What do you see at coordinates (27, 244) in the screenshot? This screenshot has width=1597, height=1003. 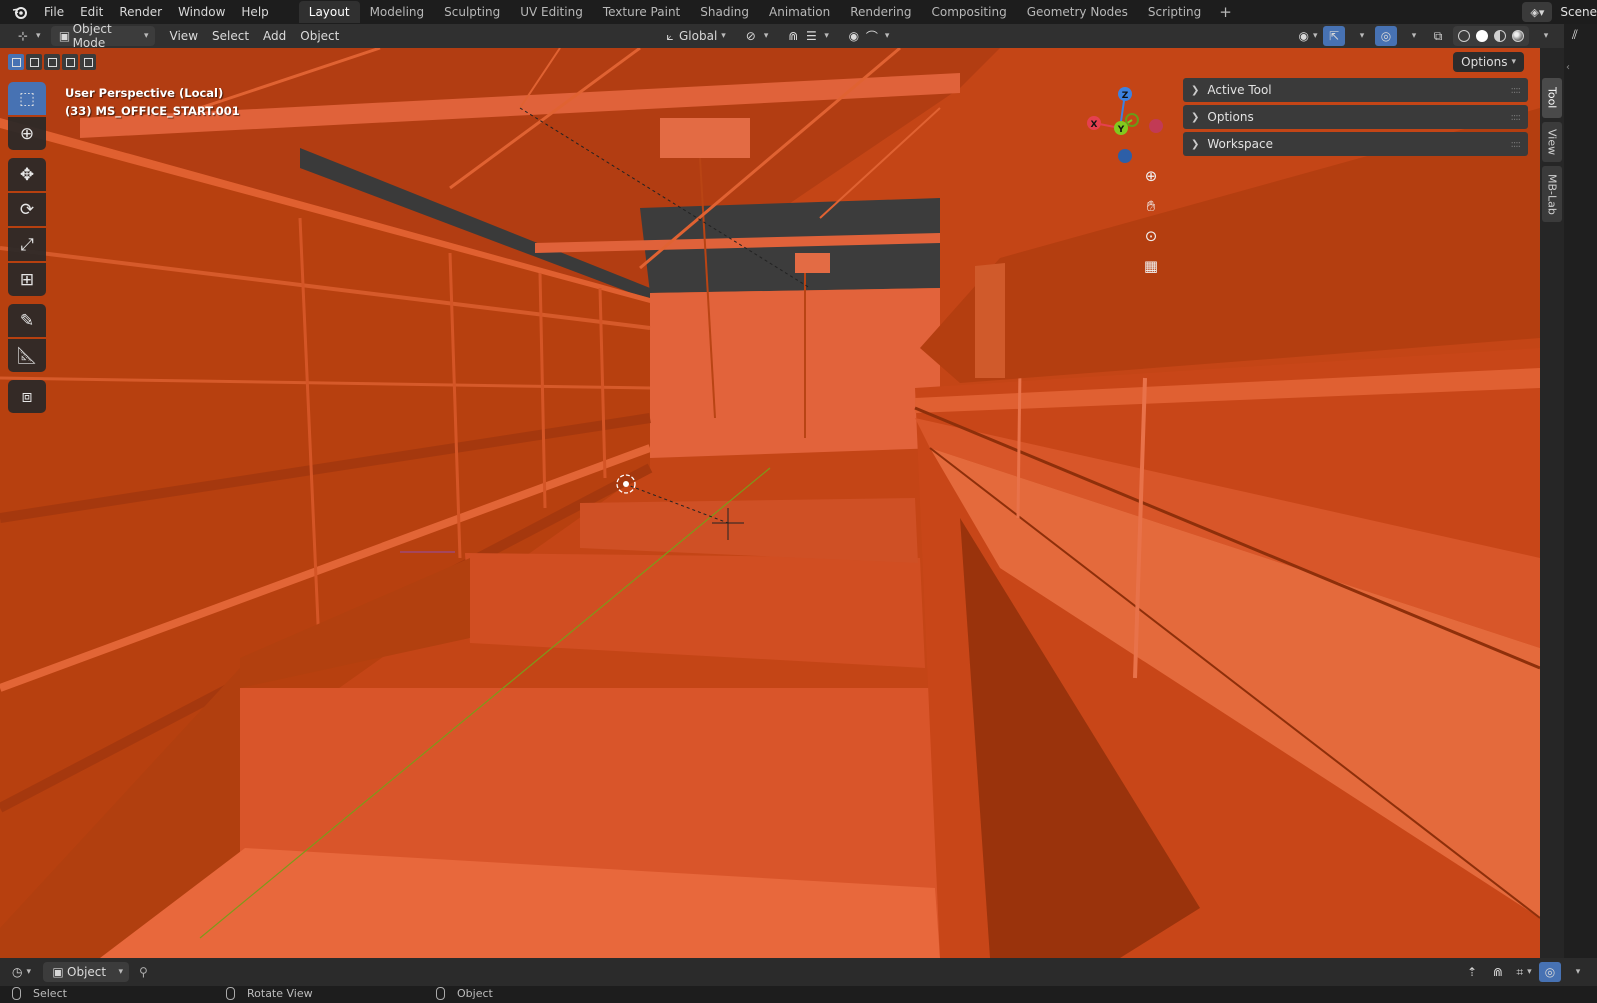 I see `scale-tool: ⤢` at bounding box center [27, 244].